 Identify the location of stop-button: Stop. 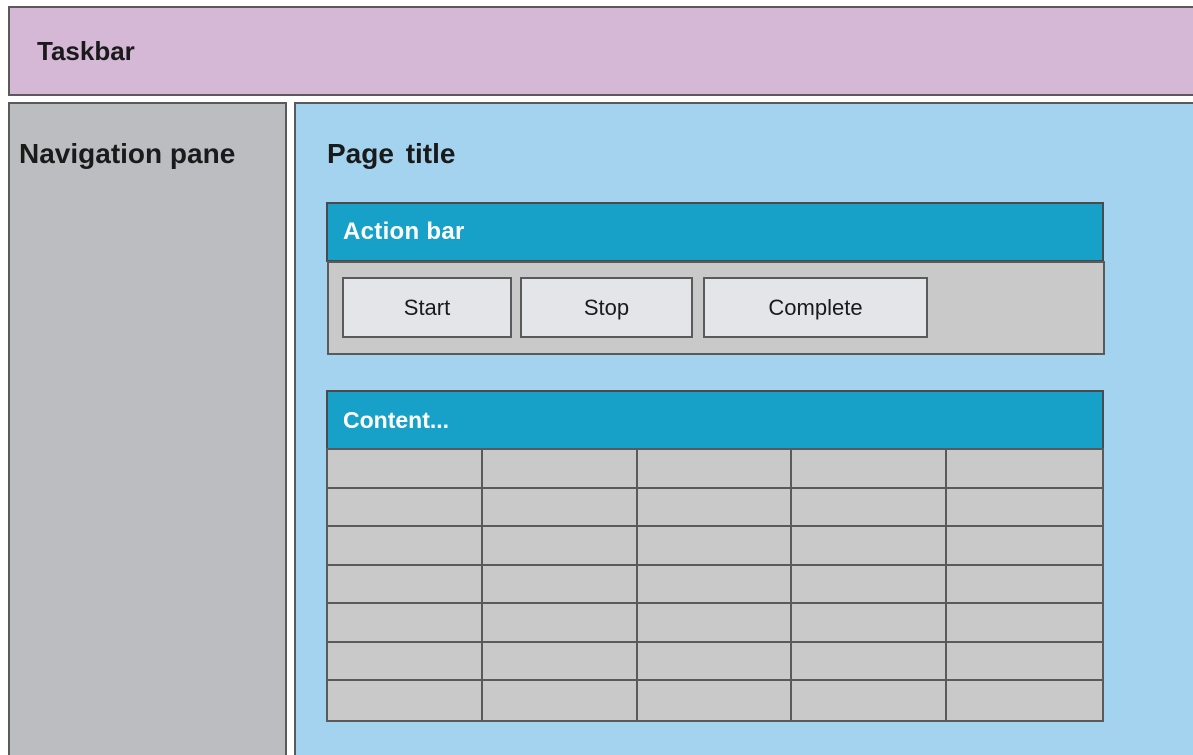
(606, 307).